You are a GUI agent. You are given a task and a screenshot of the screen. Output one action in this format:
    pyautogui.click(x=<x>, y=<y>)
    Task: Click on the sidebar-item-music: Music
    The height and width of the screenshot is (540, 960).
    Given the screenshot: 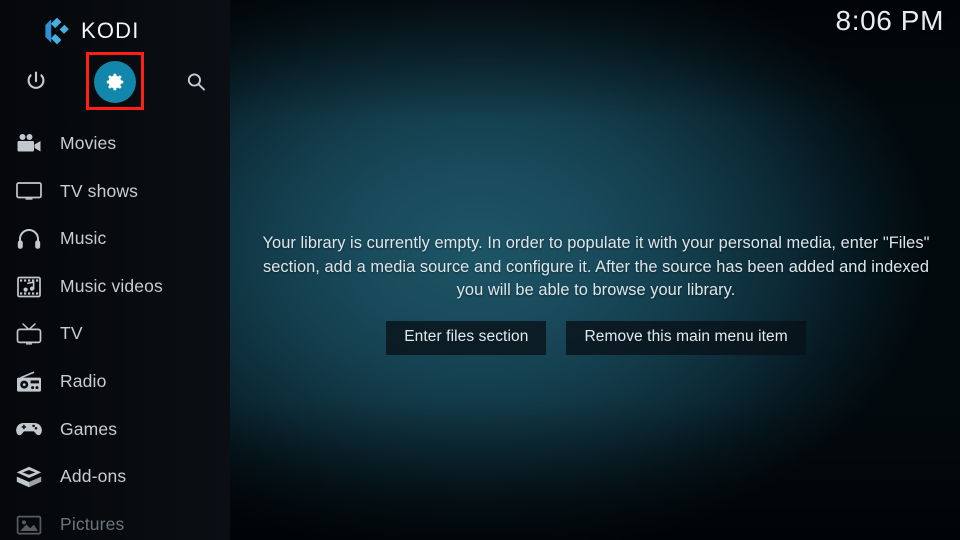 What is the action you would take?
    pyautogui.click(x=115, y=239)
    